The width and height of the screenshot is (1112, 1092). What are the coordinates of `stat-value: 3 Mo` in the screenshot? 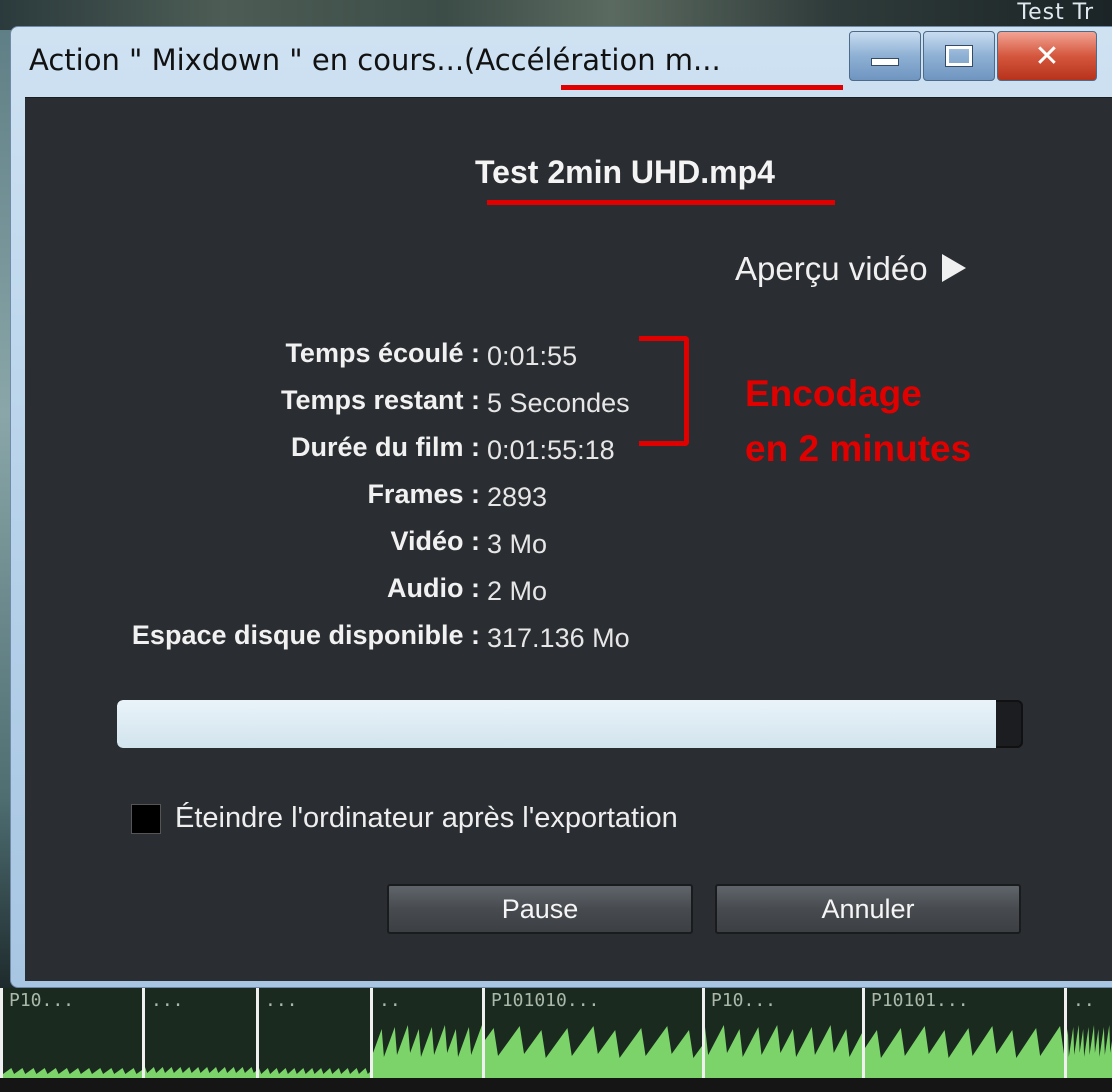 It's located at (517, 544).